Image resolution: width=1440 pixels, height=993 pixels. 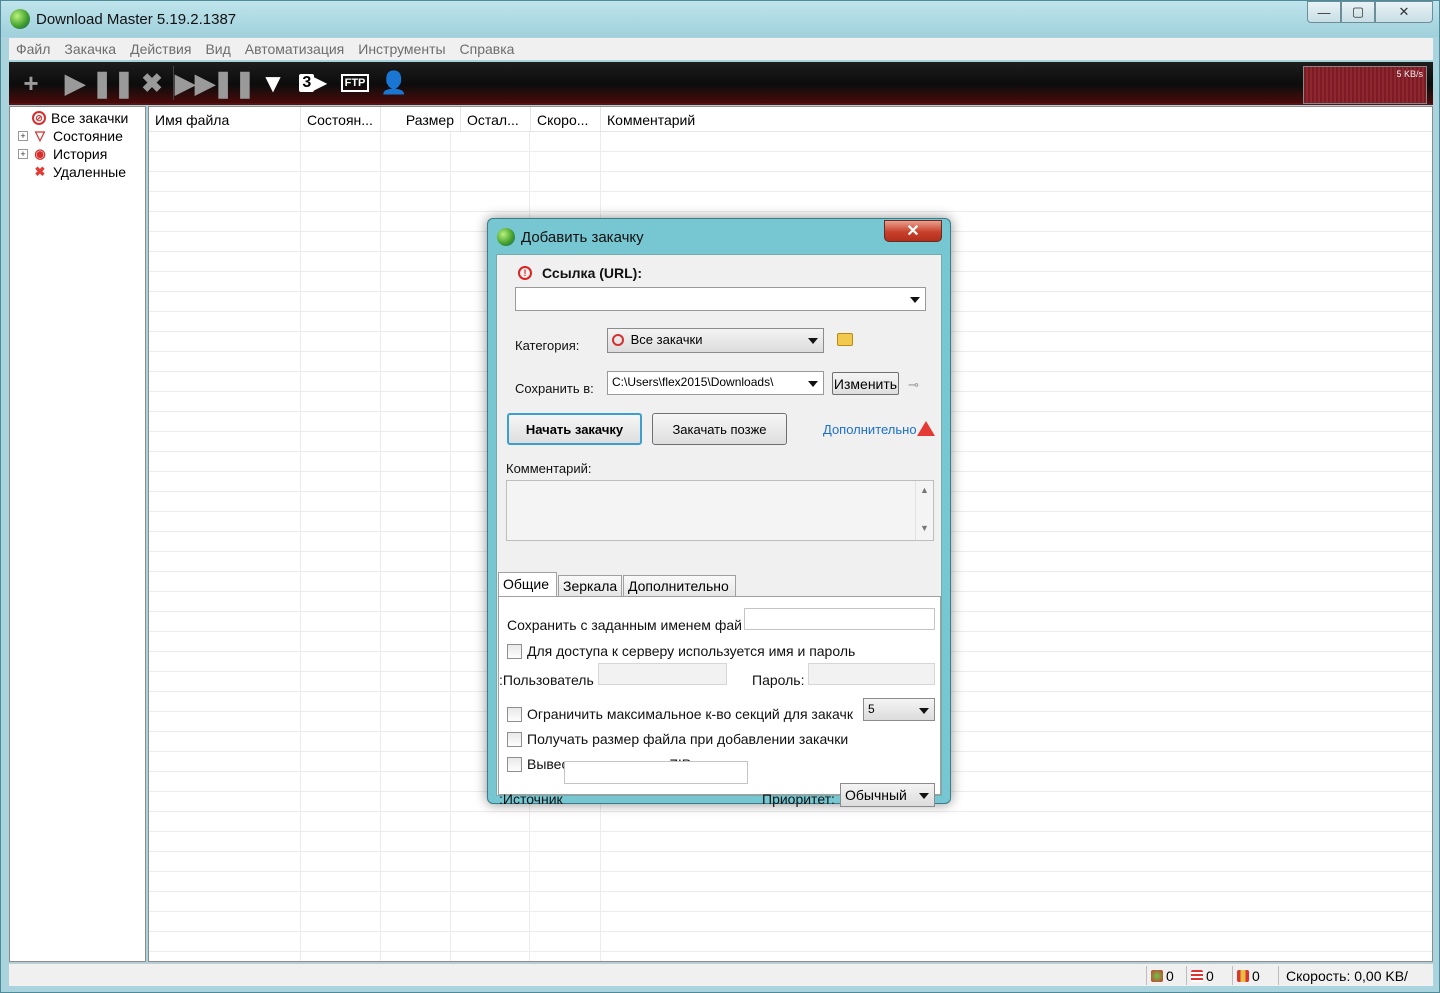 What do you see at coordinates (90, 172) in the screenshot?
I see `tree-item-label: Удаленные` at bounding box center [90, 172].